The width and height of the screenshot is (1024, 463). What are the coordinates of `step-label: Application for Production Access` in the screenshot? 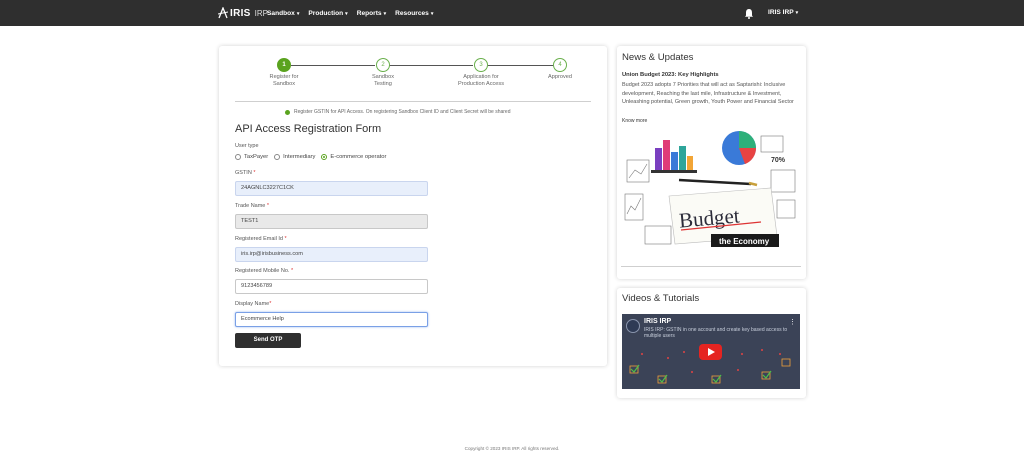 It's located at (481, 80).